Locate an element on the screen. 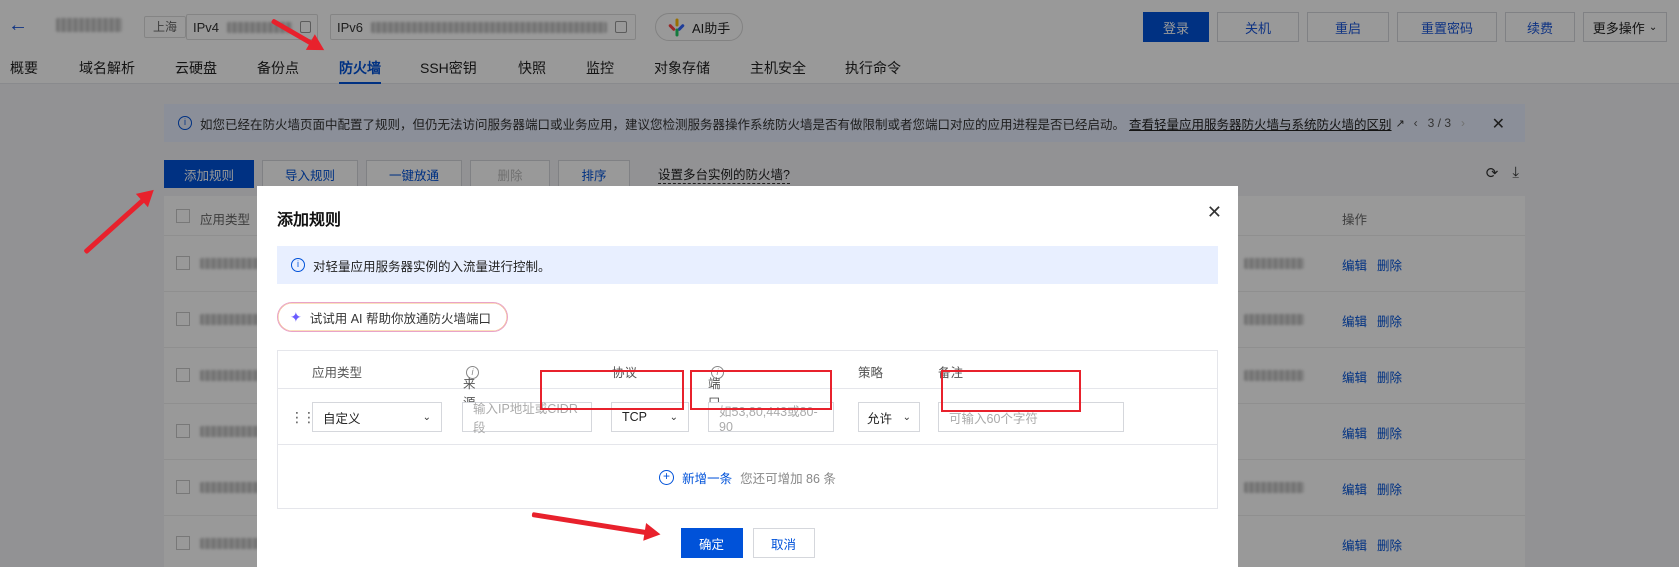 This screenshot has height=567, width=1679. remaining-count: 您还可增加 86 条 is located at coordinates (788, 478).